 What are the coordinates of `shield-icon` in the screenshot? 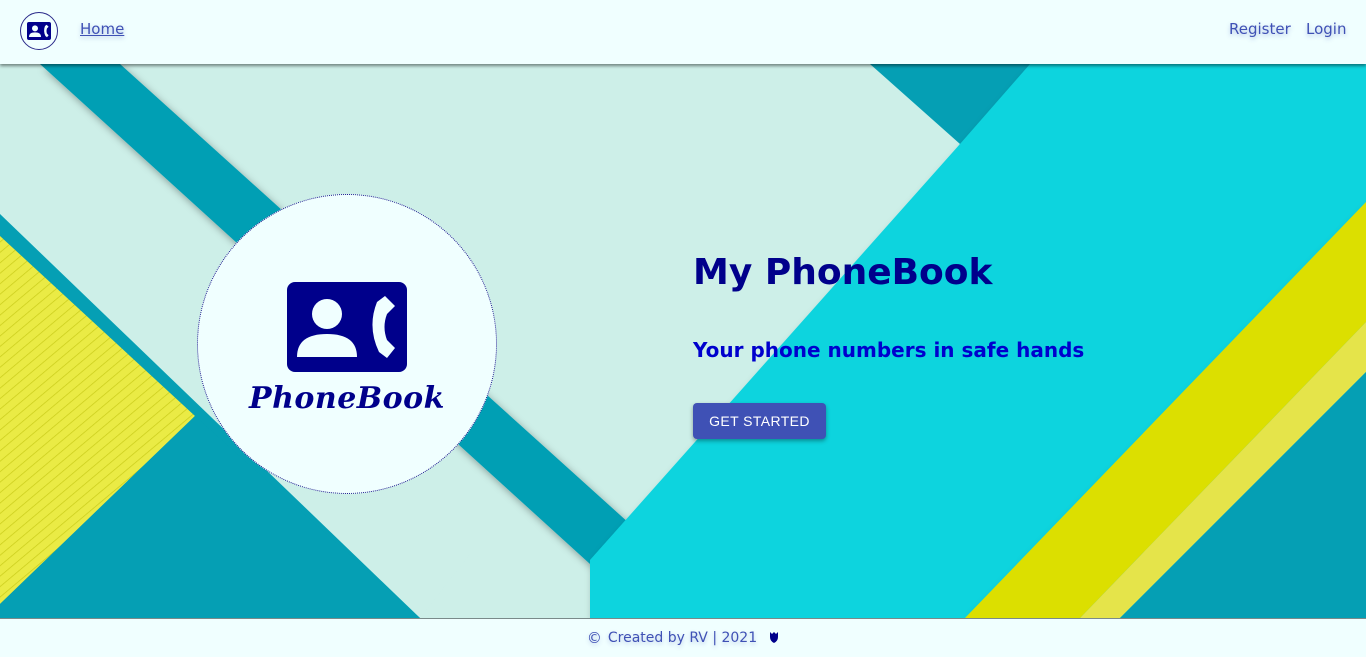 It's located at (774, 638).